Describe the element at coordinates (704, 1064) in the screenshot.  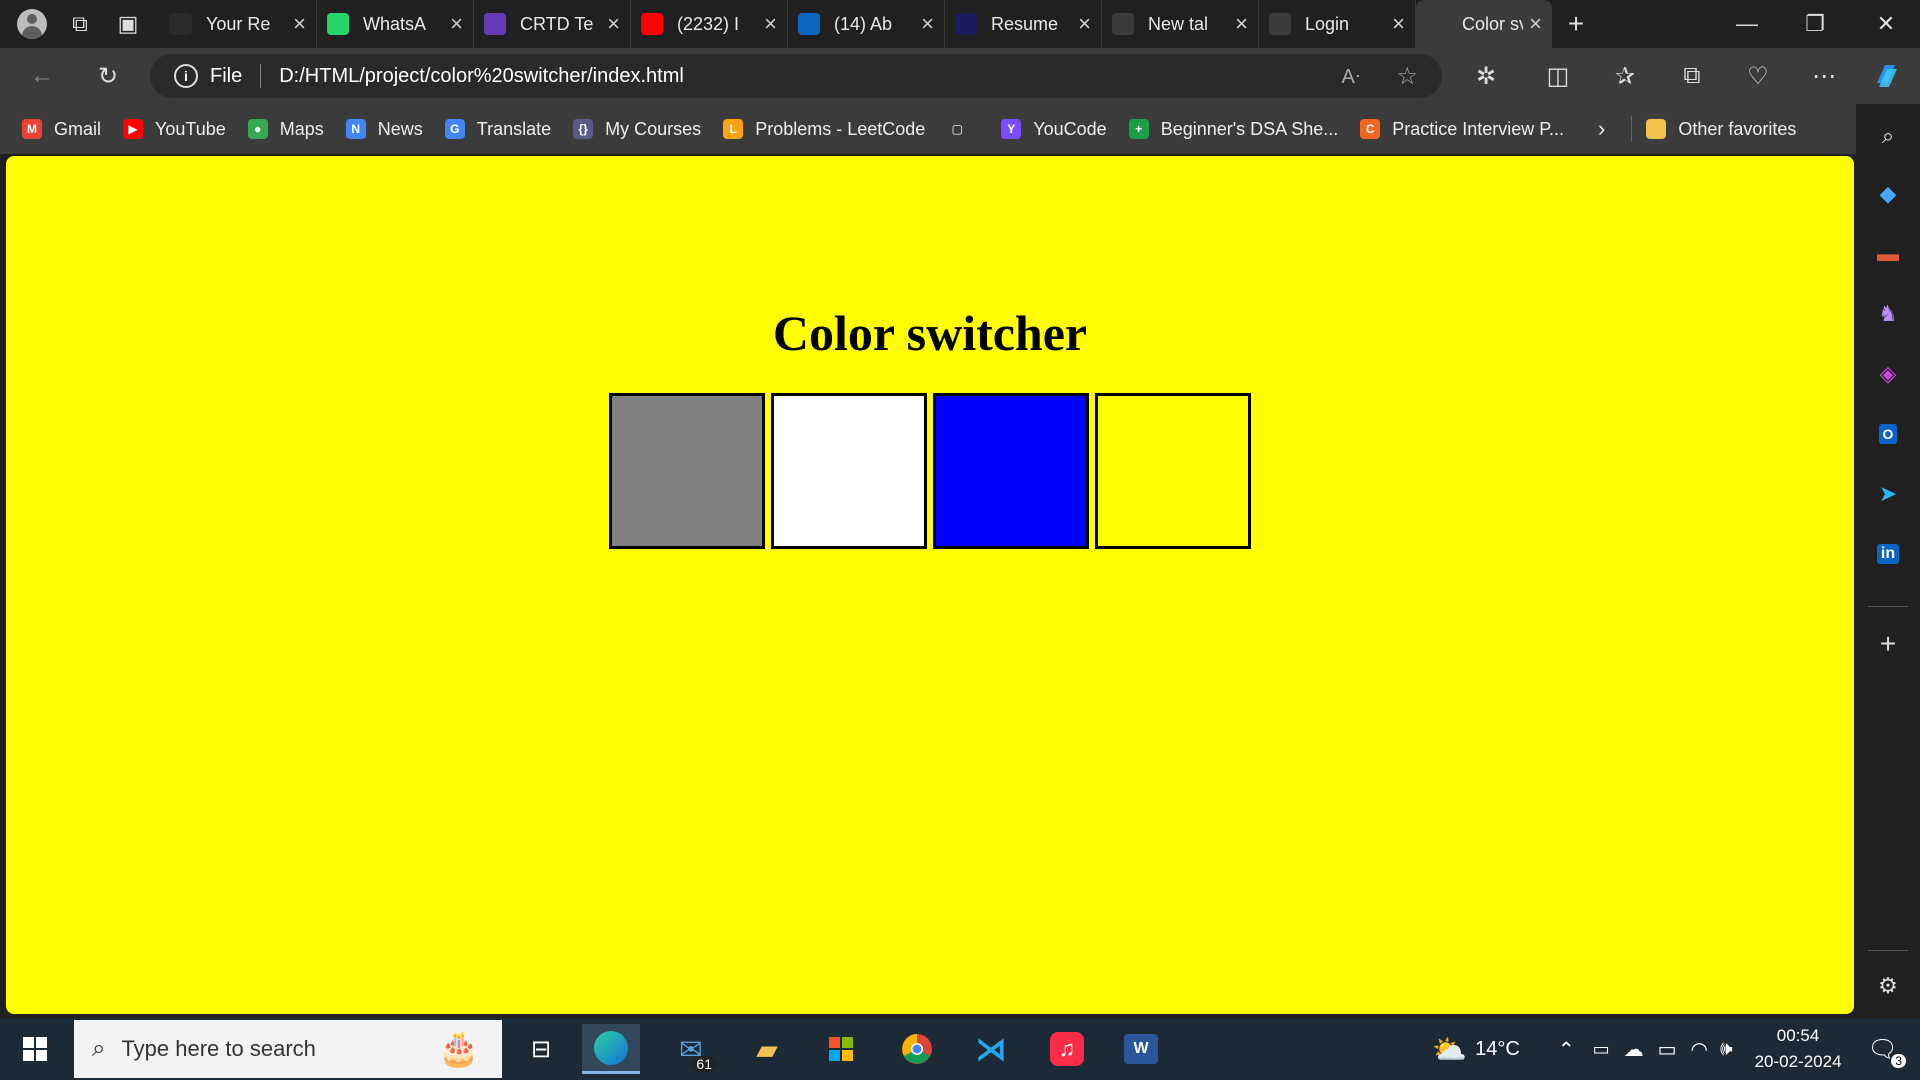
I see `mail-badge: 61` at that location.